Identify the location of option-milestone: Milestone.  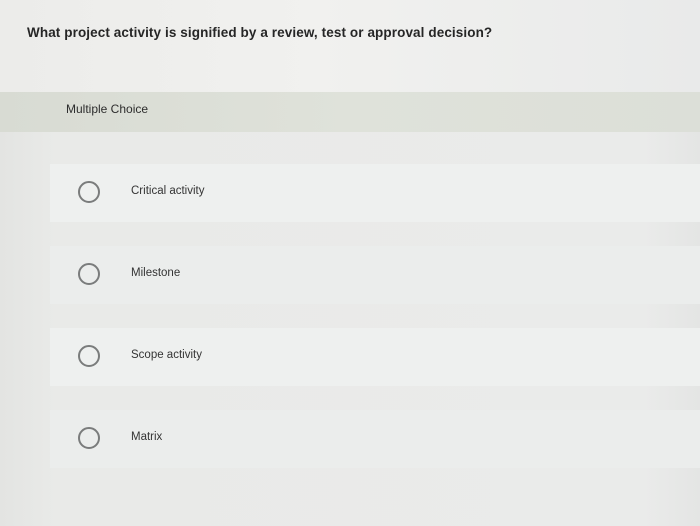
(375, 275).